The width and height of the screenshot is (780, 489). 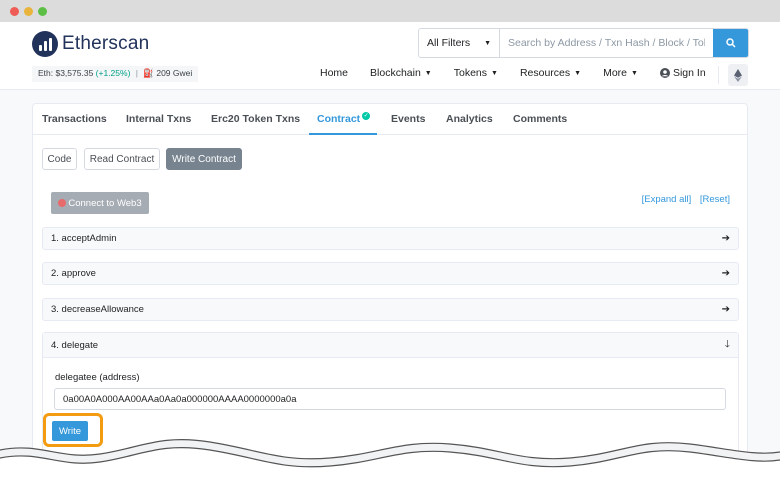 What do you see at coordinates (84, 238) in the screenshot?
I see `function-label: 1. acceptAdmin` at bounding box center [84, 238].